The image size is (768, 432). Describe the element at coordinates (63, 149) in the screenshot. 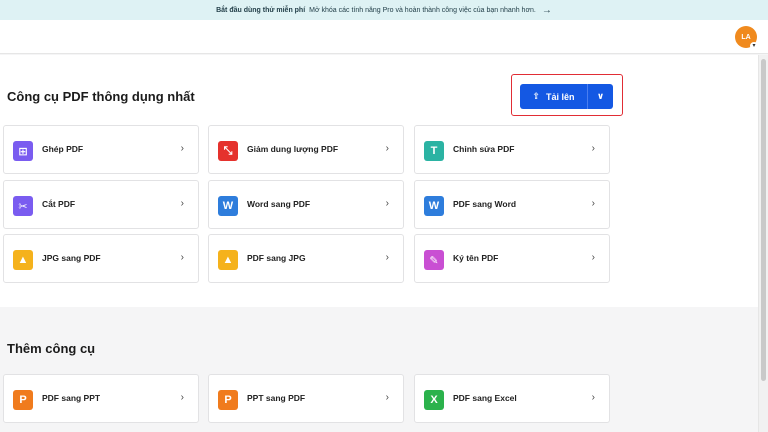

I see `tool-card-label: Ghép PDF` at that location.